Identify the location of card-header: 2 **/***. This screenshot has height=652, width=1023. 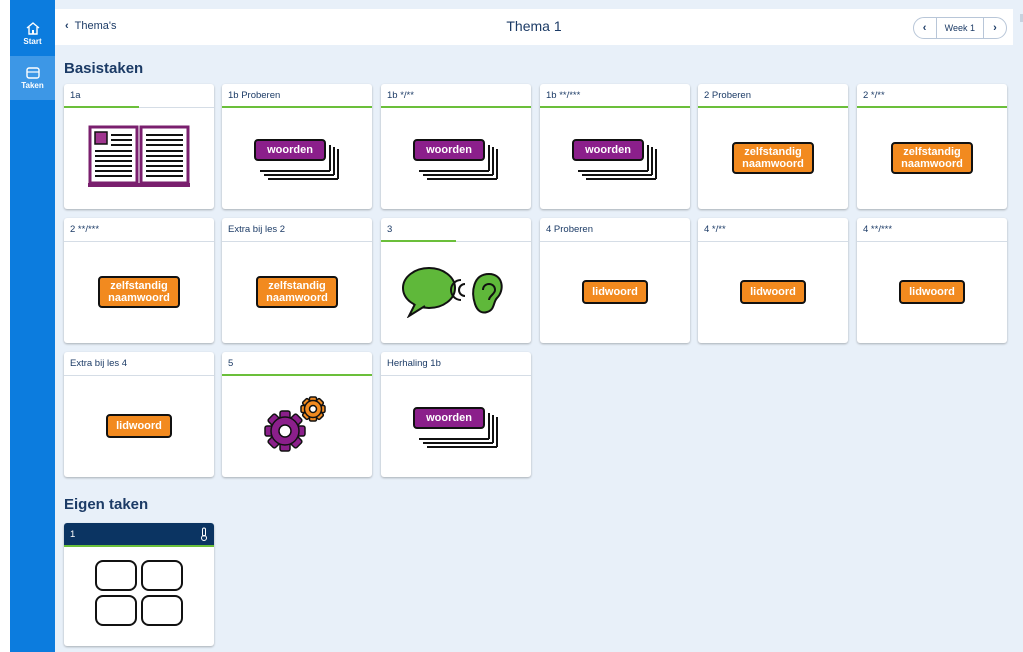
(139, 230).